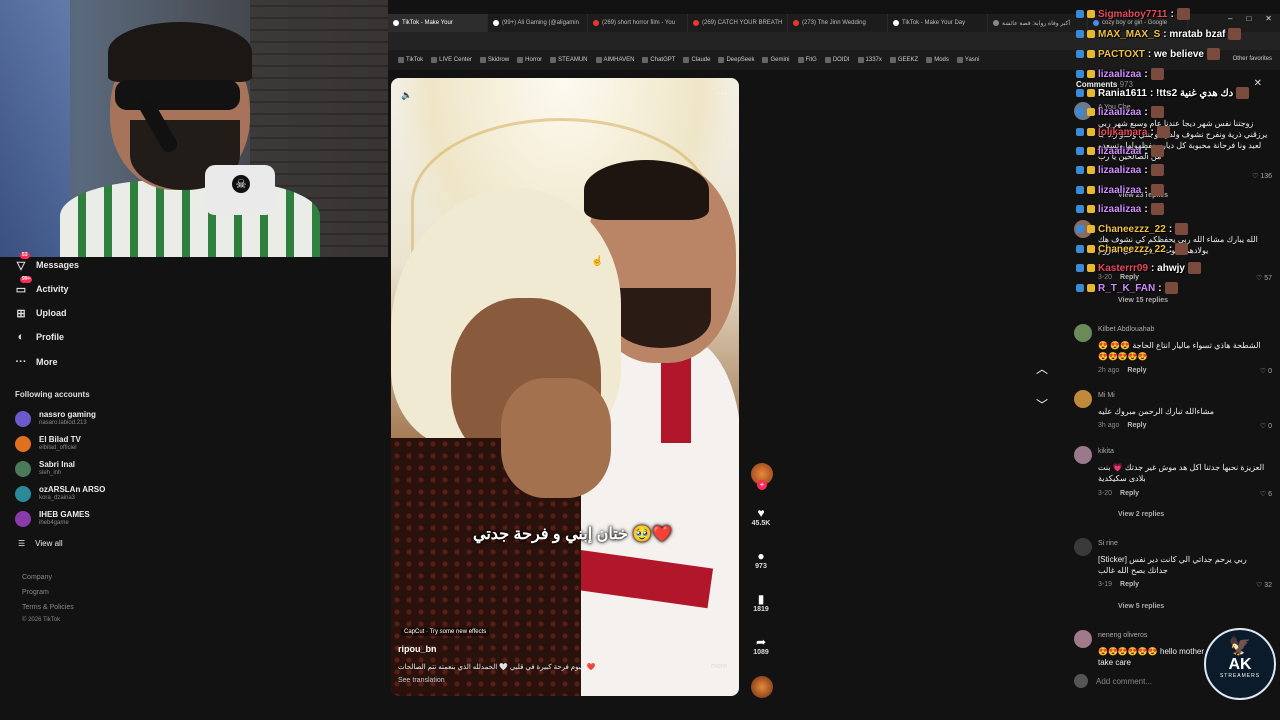  What do you see at coordinates (445, 632) in the screenshot?
I see `capcut-tag: CapCut · Try some new effects` at bounding box center [445, 632].